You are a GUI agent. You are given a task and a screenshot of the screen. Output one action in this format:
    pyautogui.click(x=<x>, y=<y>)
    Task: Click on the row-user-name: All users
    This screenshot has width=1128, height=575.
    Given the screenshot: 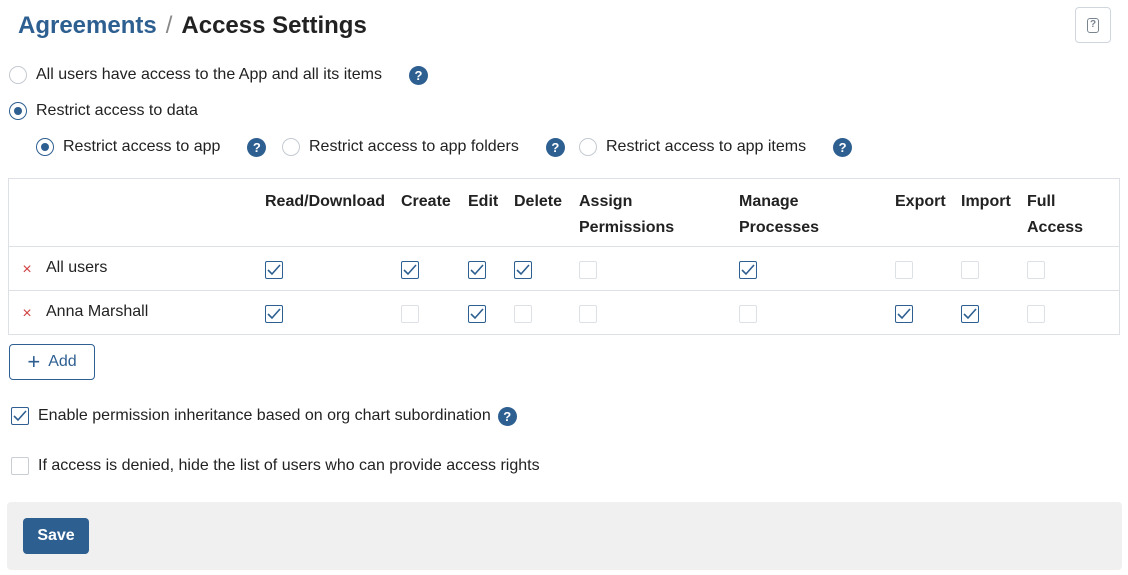 What is the action you would take?
    pyautogui.click(x=77, y=267)
    